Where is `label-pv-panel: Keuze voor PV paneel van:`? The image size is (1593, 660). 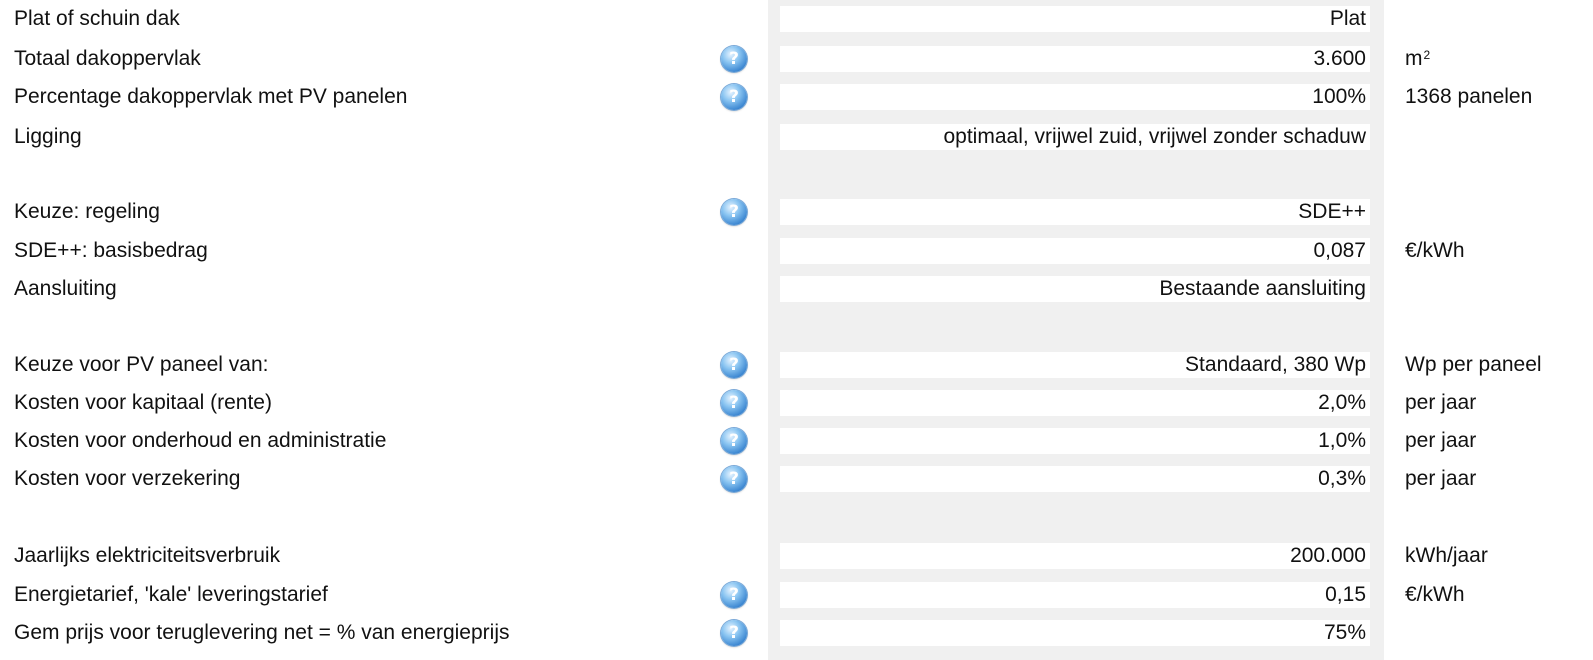
label-pv-panel: Keuze voor PV paneel van: is located at coordinates (141, 364).